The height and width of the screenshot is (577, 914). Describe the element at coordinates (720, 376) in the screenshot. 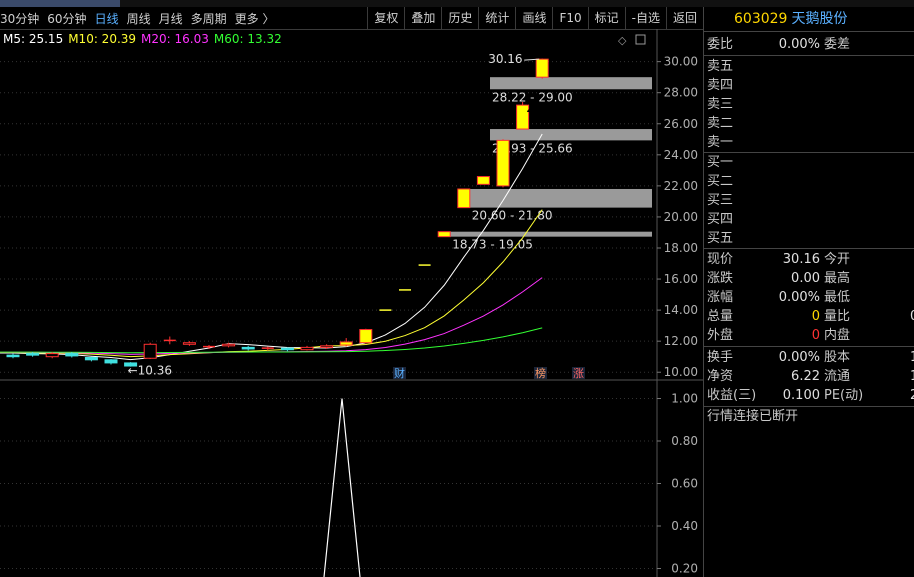

I see `stat2-row-1-label: 净资` at that location.